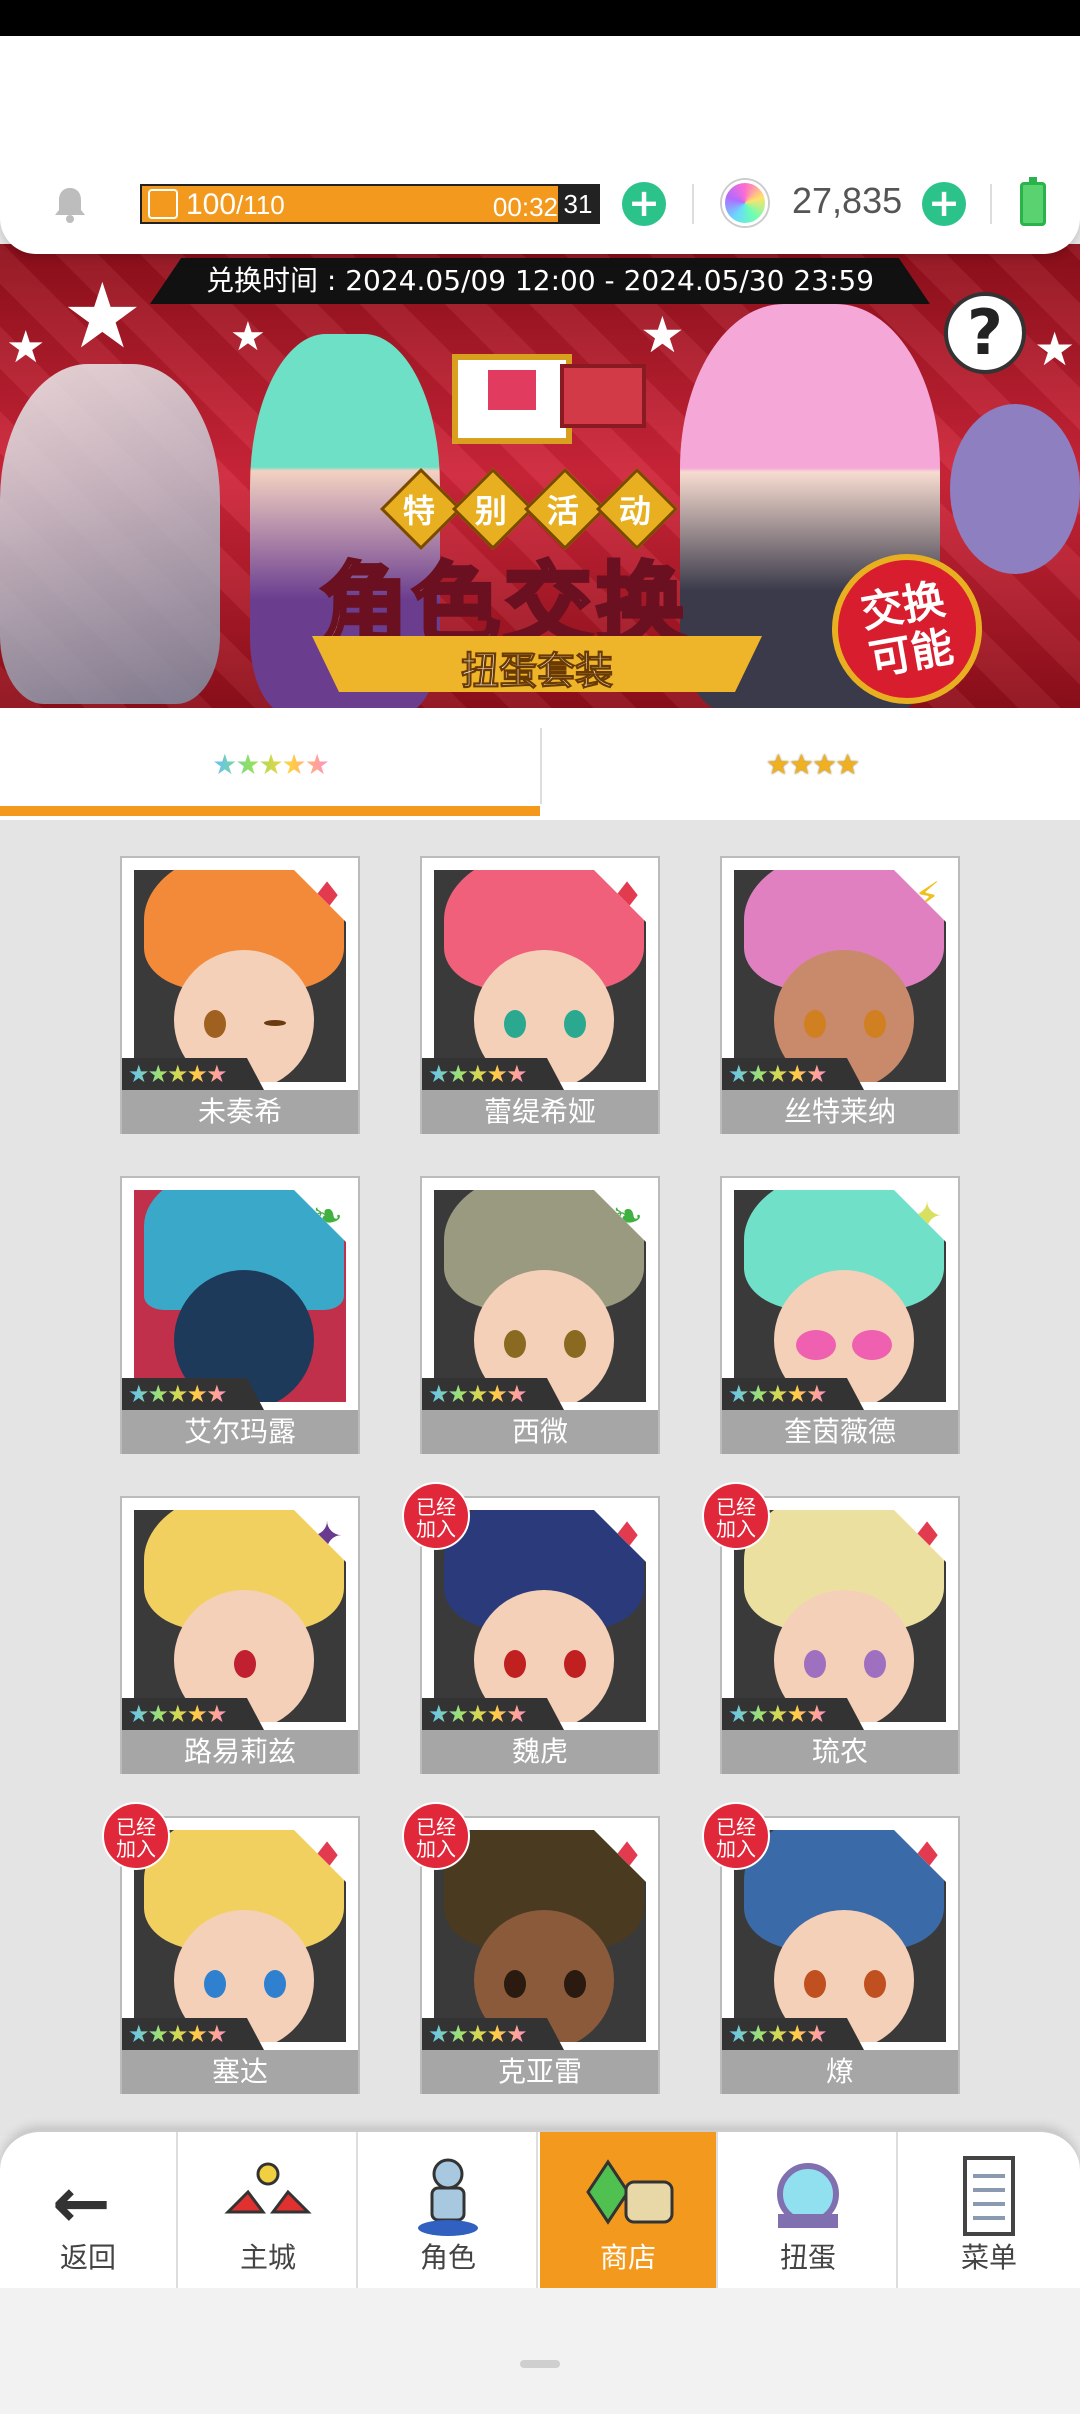 This screenshot has height=2414, width=1080. What do you see at coordinates (540, 2072) in the screenshot?
I see `character-name: 克亚雷` at bounding box center [540, 2072].